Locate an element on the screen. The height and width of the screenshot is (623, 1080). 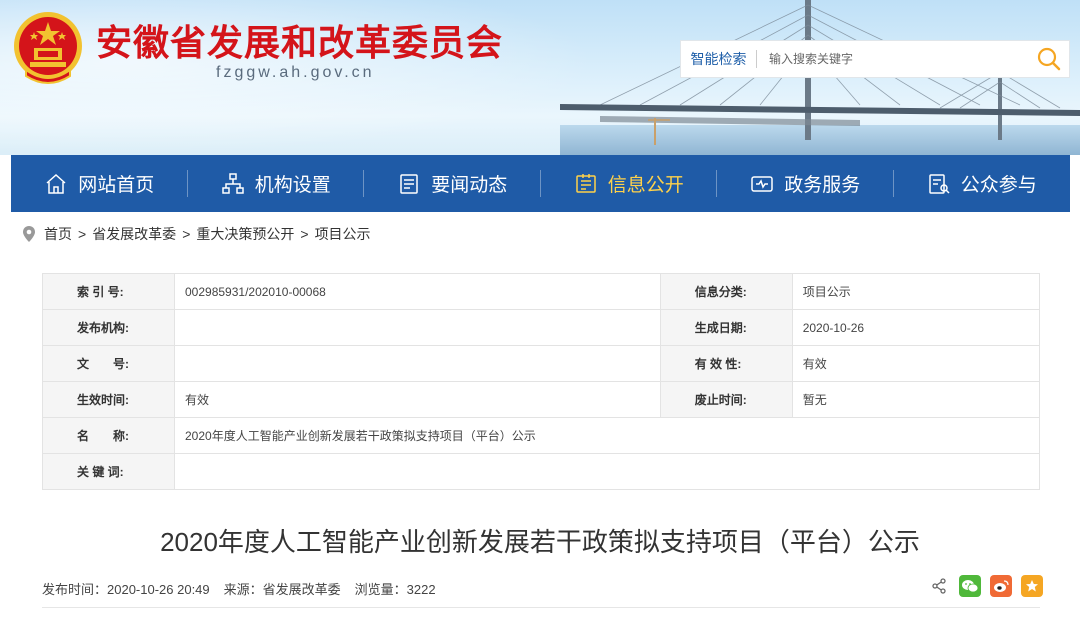
service-icon is located at coordinates (762, 183).